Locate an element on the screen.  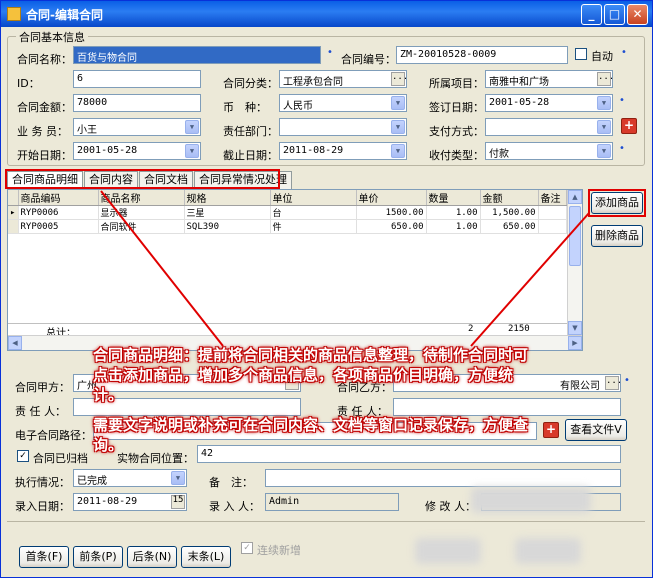
salesman-value: 小王 is located at coordinates (87, 130).